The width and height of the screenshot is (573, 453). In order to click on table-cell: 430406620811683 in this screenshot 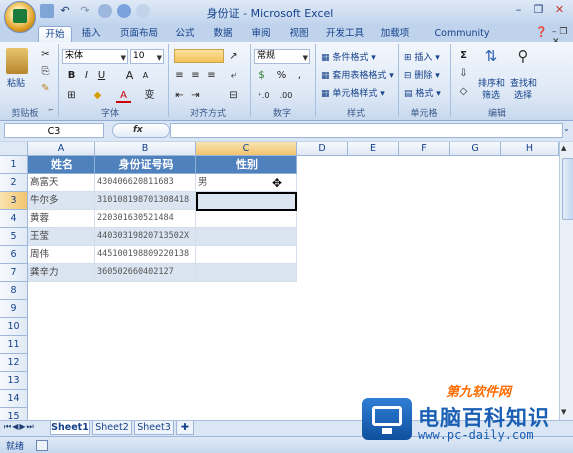, I will do `click(145, 183)`.